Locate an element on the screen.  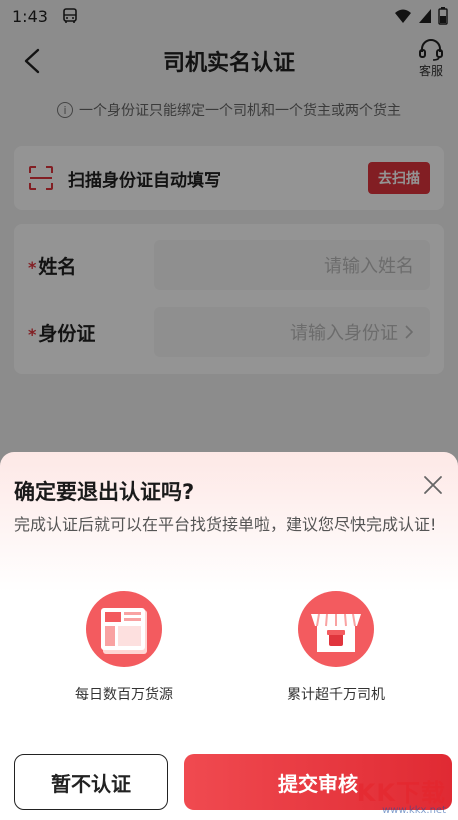
close-icon is located at coordinates (433, 485).